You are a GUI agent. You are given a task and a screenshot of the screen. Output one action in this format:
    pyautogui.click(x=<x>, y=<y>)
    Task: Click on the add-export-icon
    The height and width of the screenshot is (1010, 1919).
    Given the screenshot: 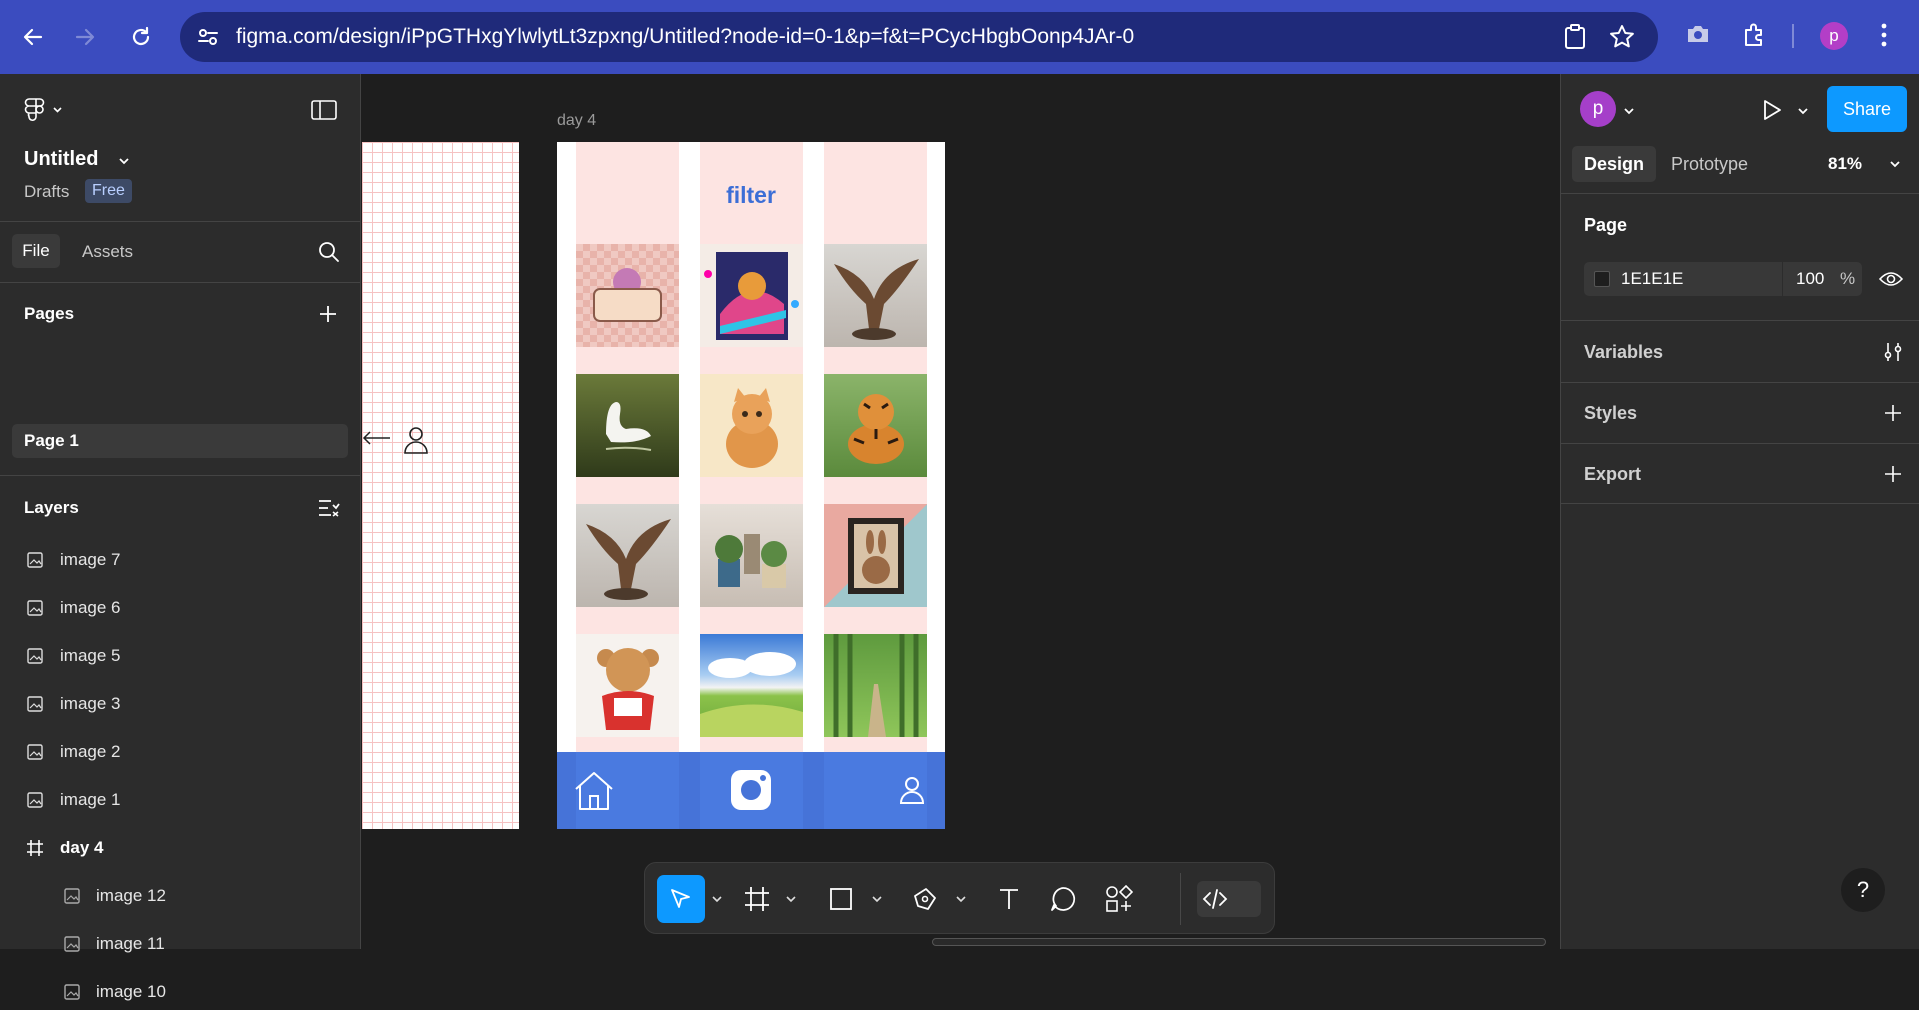 What is the action you would take?
    pyautogui.click(x=1893, y=474)
    